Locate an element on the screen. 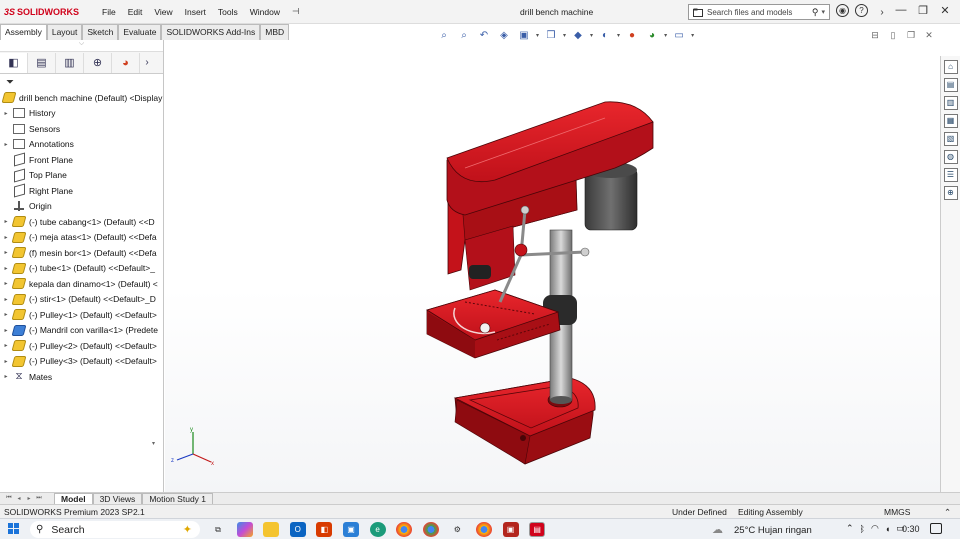 This screenshot has height=539, width=960. help-icon: ? is located at coordinates (861, 10).